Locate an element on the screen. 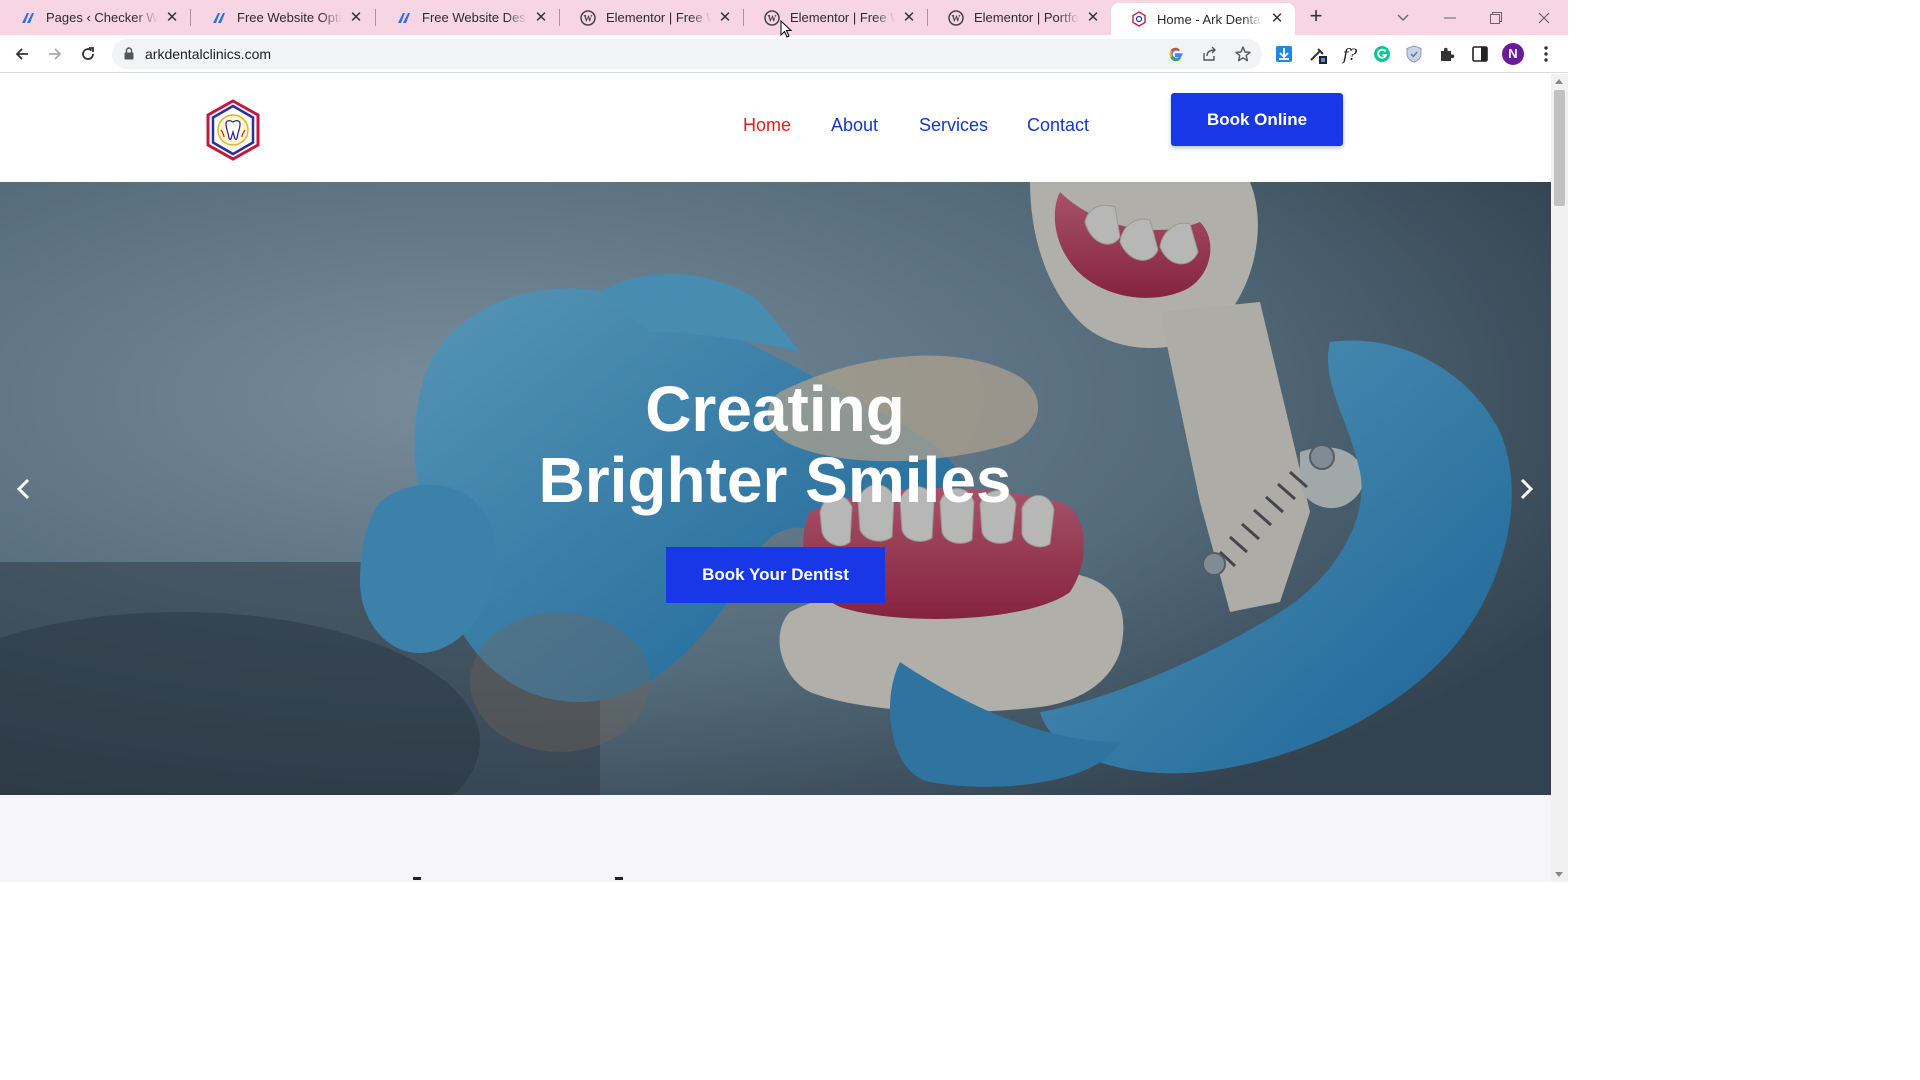 The height and width of the screenshot is (1080, 1920). scrollbar-thumb is located at coordinates (1559, 148).